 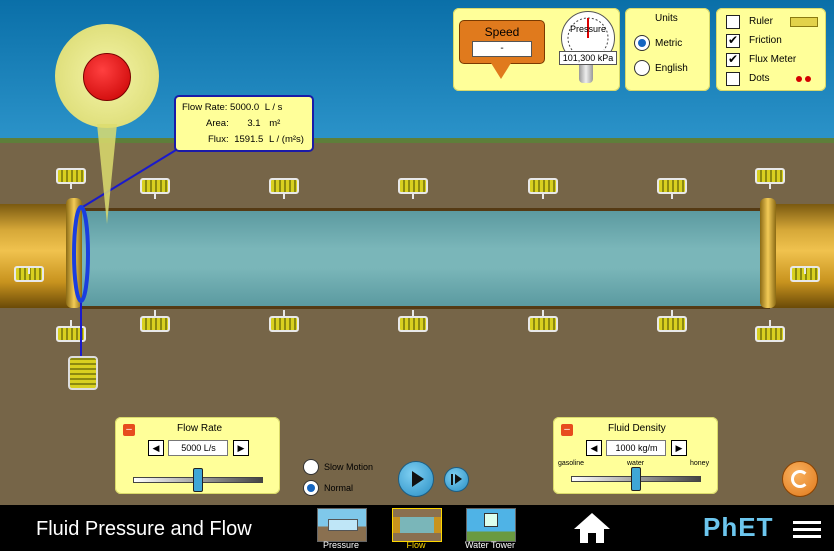 What do you see at coordinates (339, 488) in the screenshot?
I see `normal-speed-label: Normal` at bounding box center [339, 488].